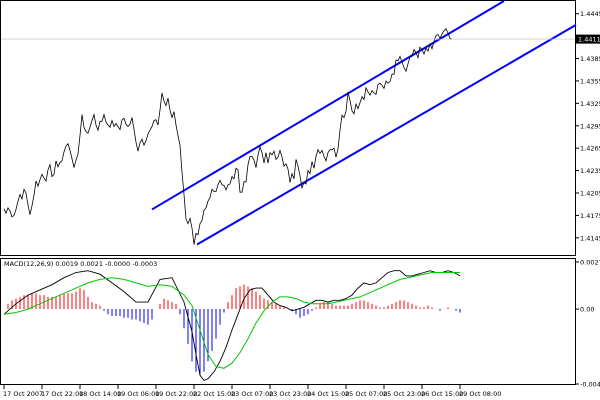 Image resolution: width=600 pixels, height=400 pixels. I want to click on time-tick-label: 23 Oct 23:00, so click(290, 394).